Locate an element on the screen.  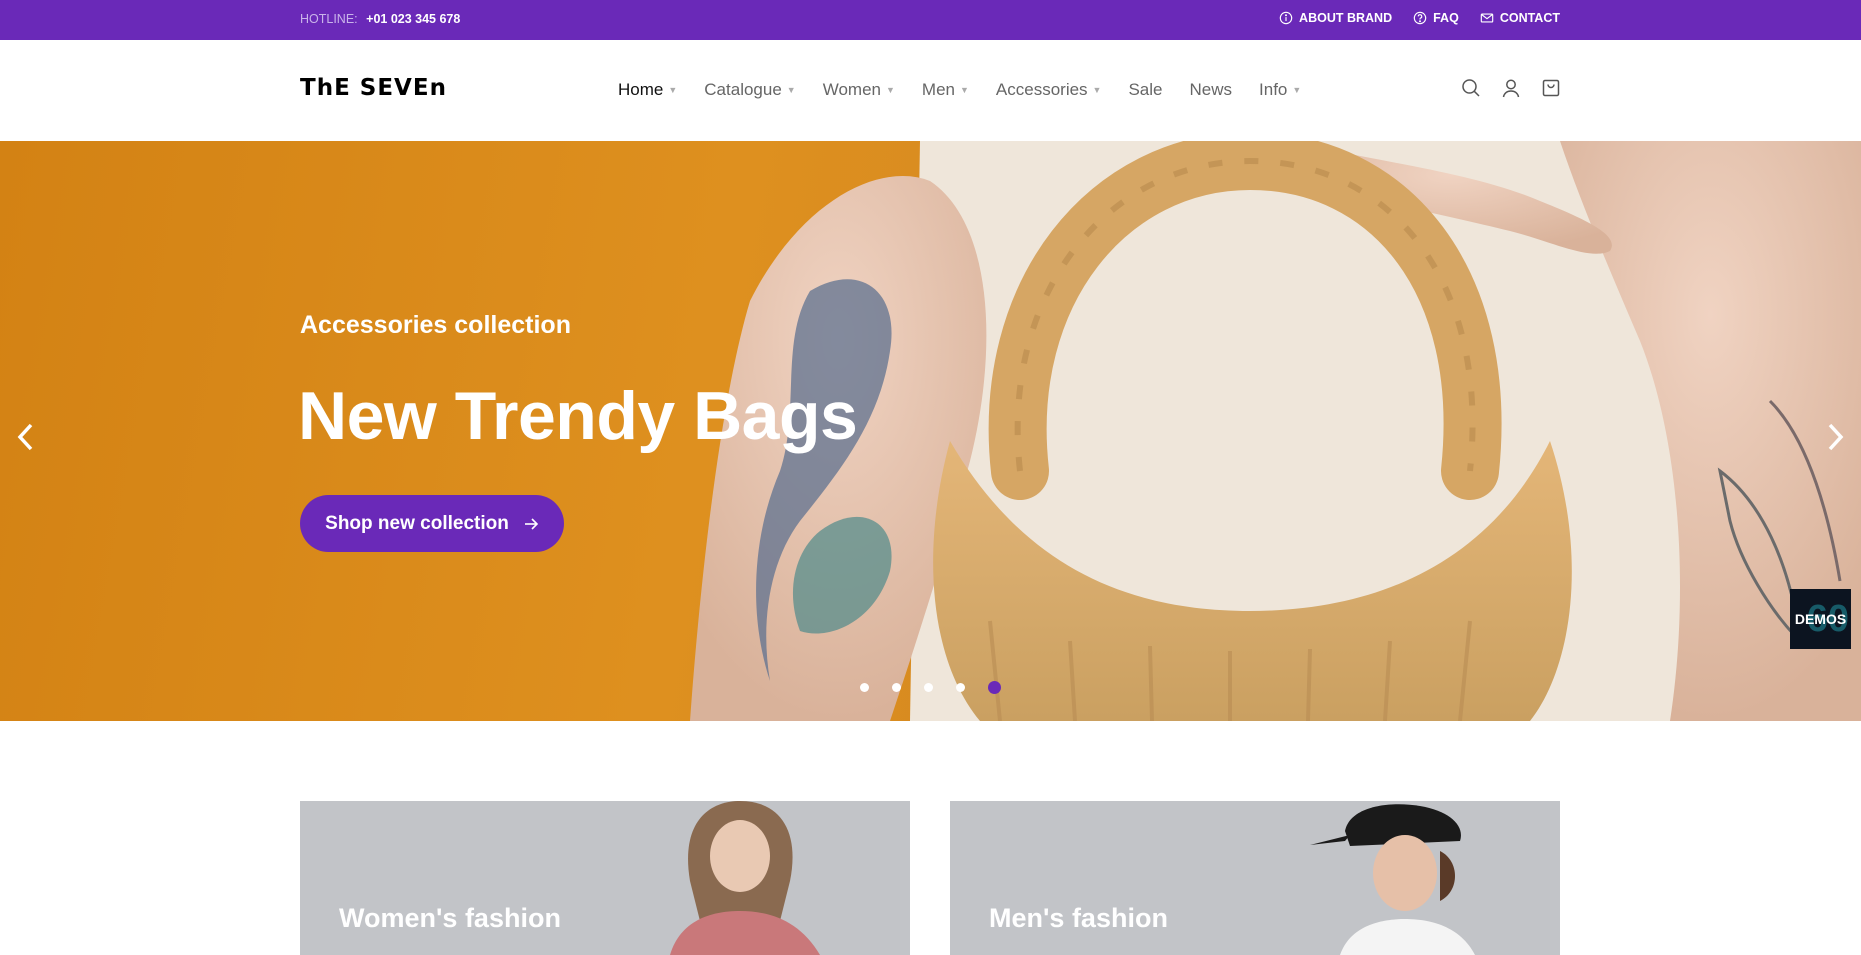
nav-item-label: Sale is located at coordinates (1145, 89).